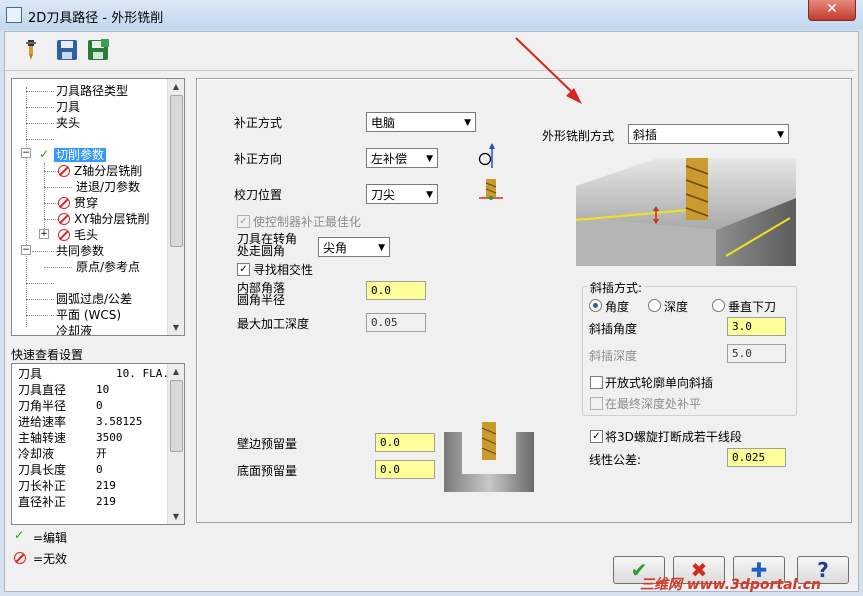 This screenshot has height=596, width=863. I want to click on comp-dir-select: 左补偿 ▼, so click(402, 158).